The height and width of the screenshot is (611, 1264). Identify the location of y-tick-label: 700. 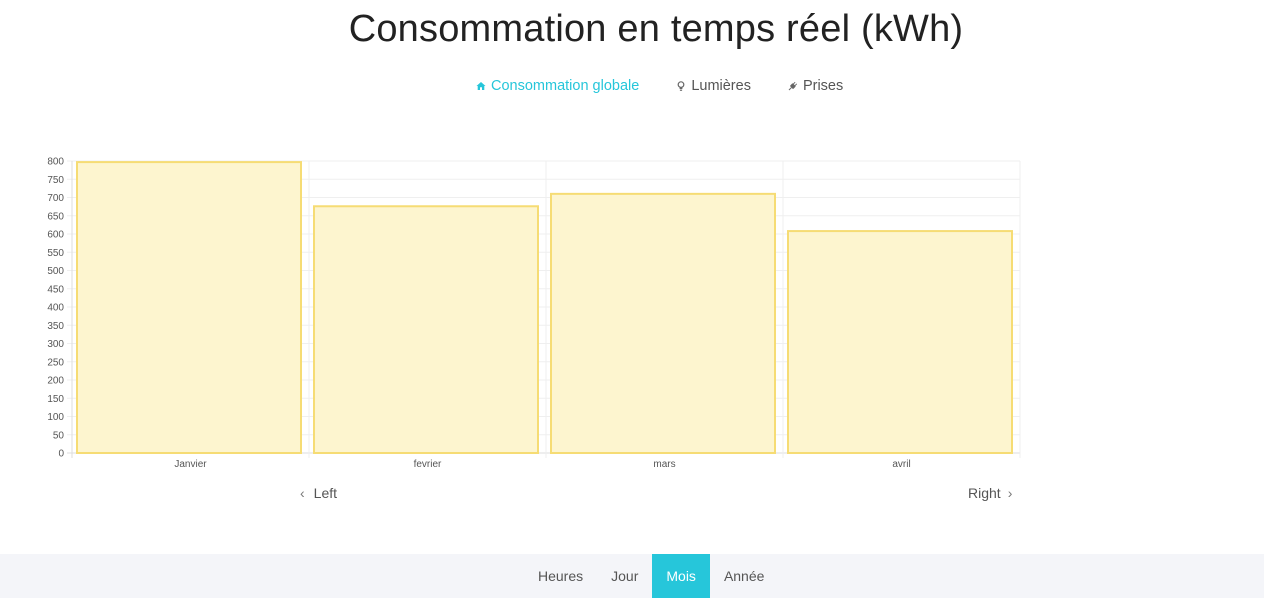
(55, 198).